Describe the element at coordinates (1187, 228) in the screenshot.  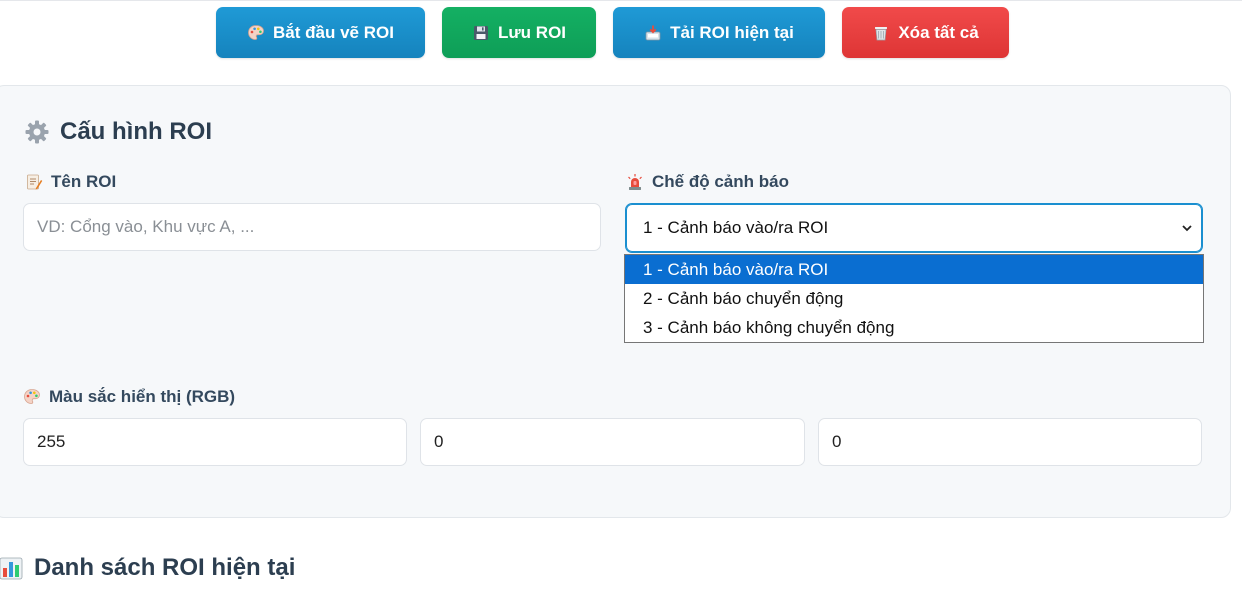
I see `chevron-down-icon` at that location.